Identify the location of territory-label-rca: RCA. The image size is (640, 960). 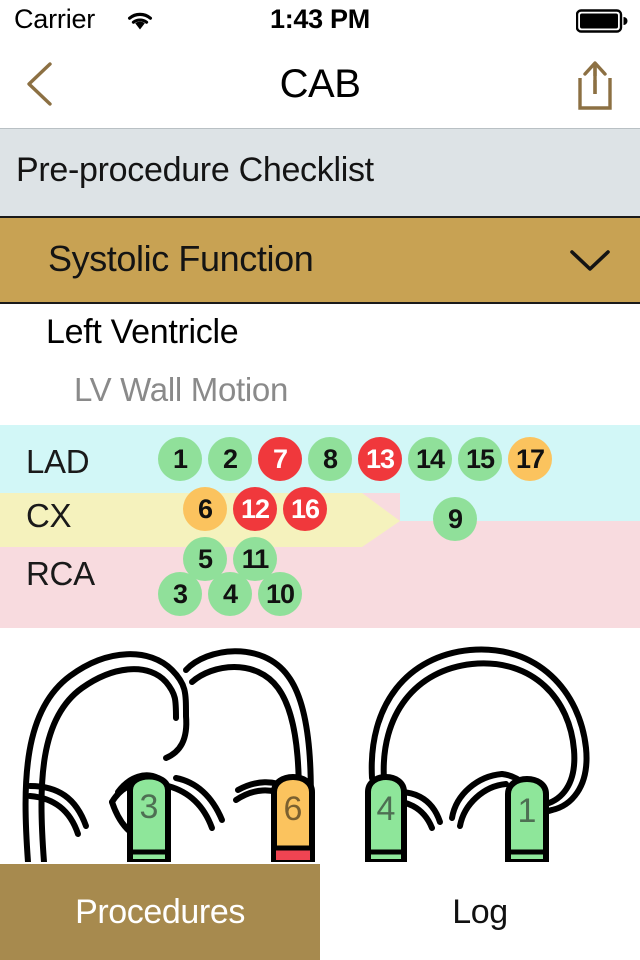
(60, 573).